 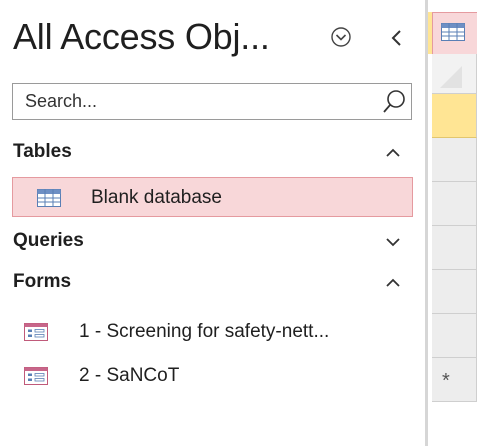 What do you see at coordinates (341, 37) in the screenshot?
I see `circle-chevron-down-icon` at bounding box center [341, 37].